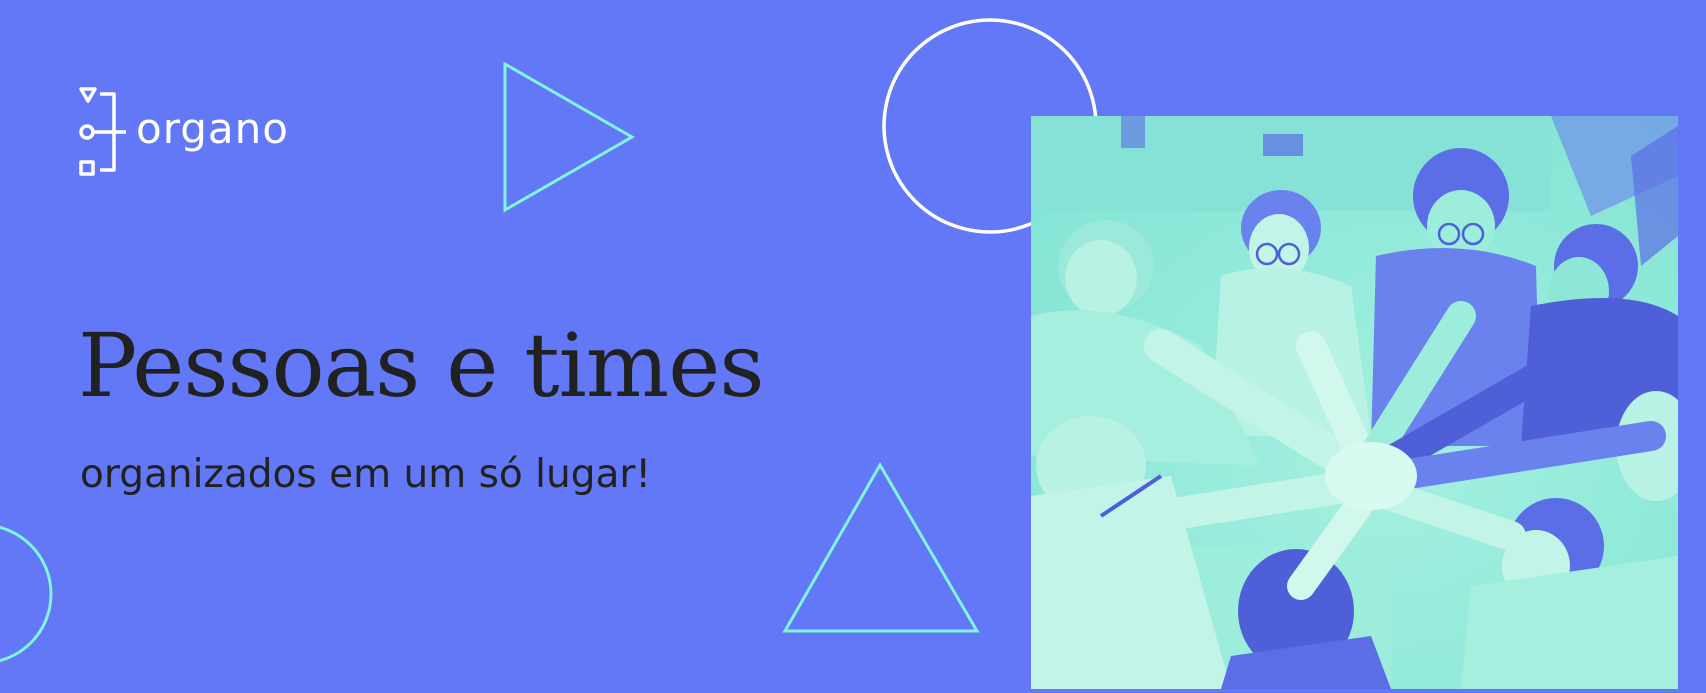 This screenshot has height=693, width=1706. I want to click on page-title: Pessoas e times, so click(421, 365).